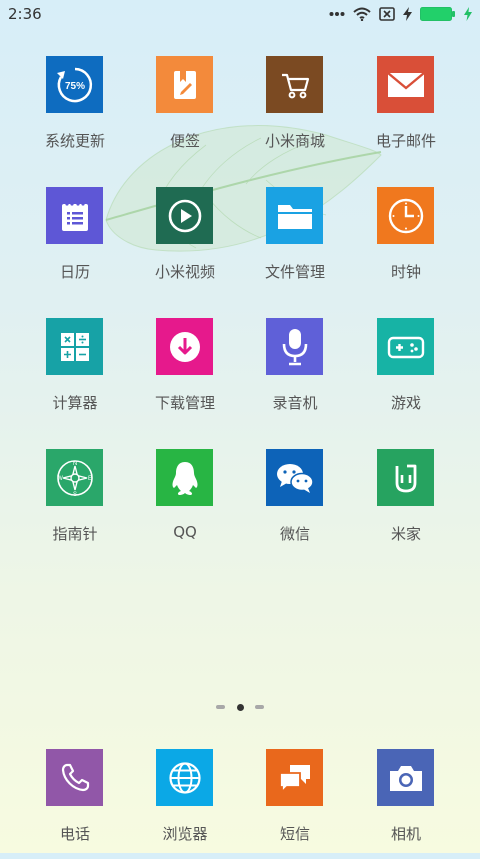  What do you see at coordinates (184, 272) in the screenshot?
I see `app-label: 小米视频` at bounding box center [184, 272].